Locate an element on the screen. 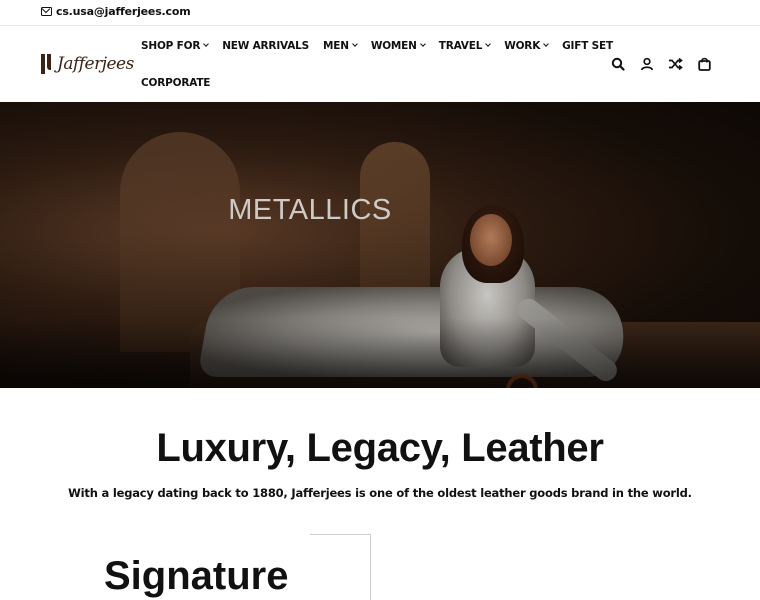 The height and width of the screenshot is (600, 760). nav-item-new-arrivals: NEW ARRIVALS is located at coordinates (265, 46).